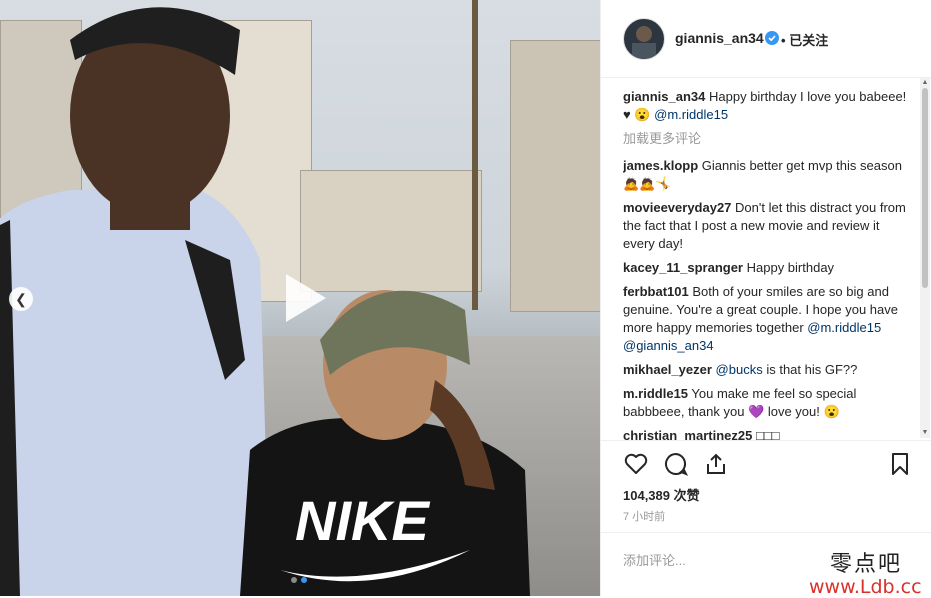  I want to click on comment-mention: @m.riddle15, so click(691, 114).